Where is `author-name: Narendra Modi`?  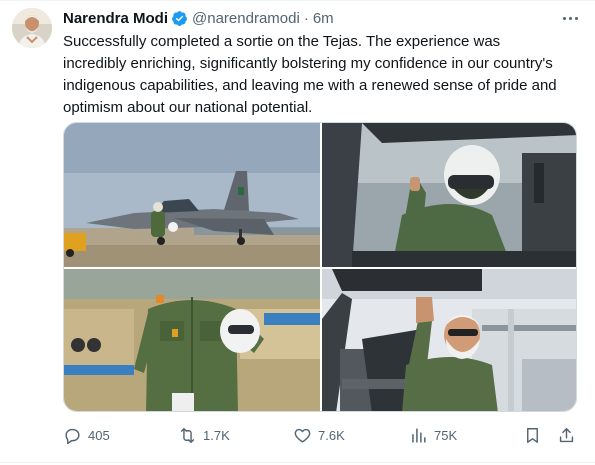 author-name: Narendra Modi is located at coordinates (115, 18).